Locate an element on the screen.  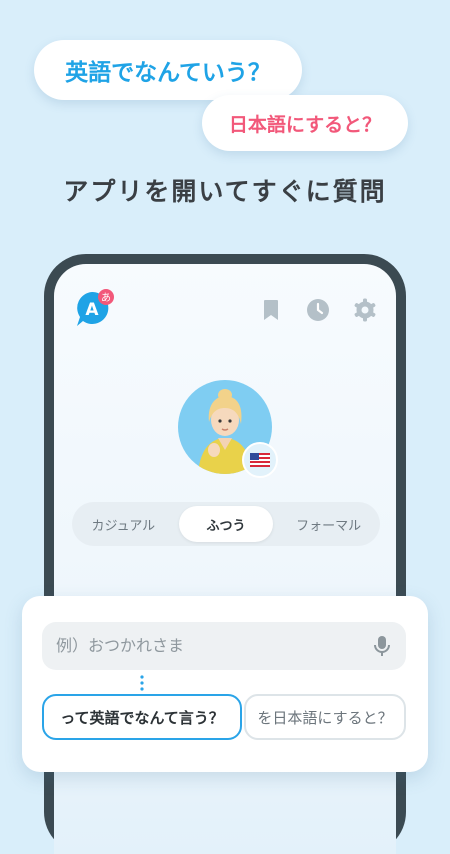
language-flag-badge is located at coordinates (260, 460).